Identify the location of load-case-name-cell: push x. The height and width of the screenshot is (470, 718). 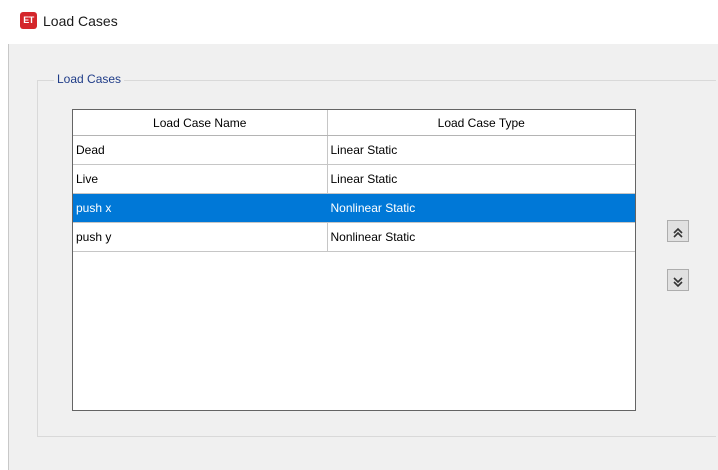
(200, 208).